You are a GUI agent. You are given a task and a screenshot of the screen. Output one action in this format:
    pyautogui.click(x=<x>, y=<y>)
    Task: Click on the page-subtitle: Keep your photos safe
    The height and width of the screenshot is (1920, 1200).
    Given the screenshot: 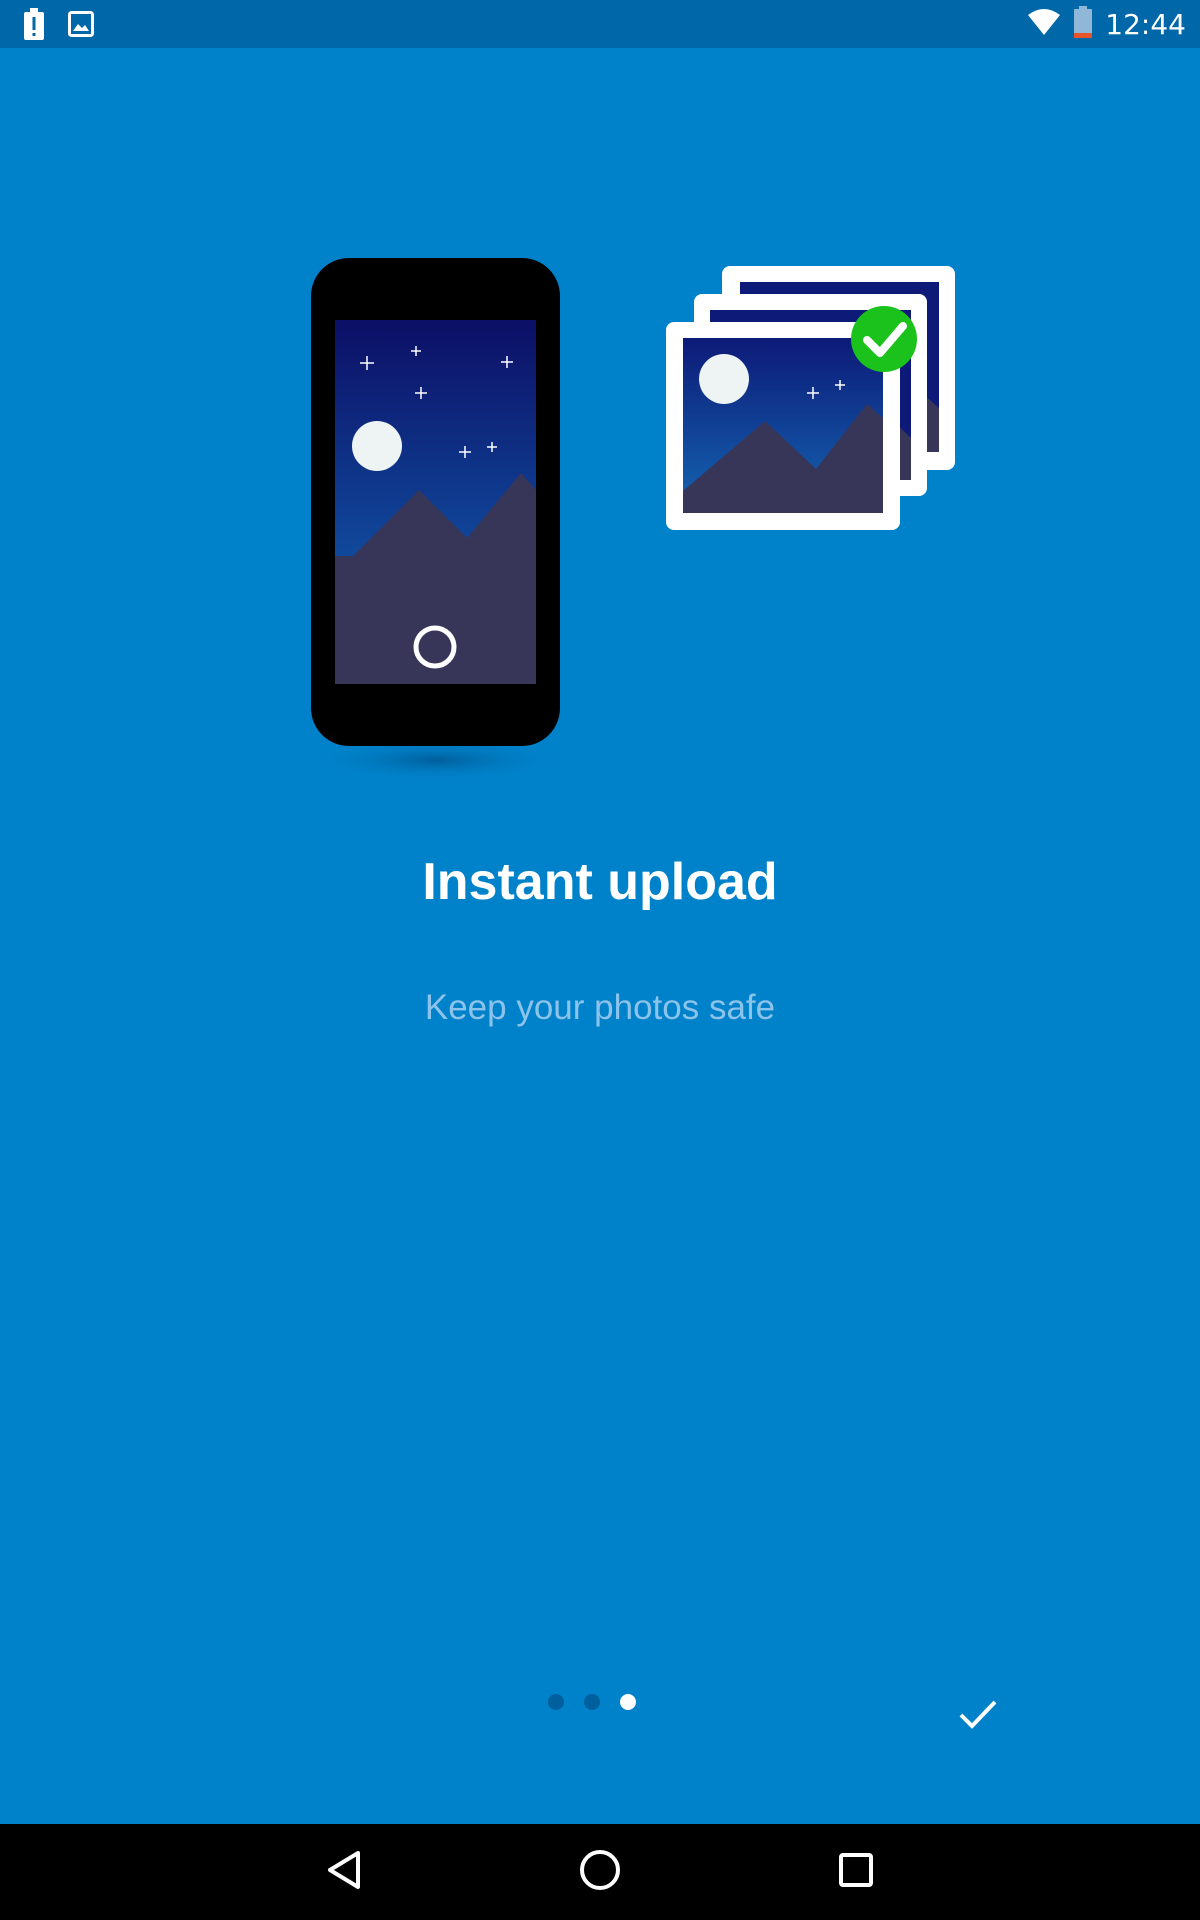 What is the action you would take?
    pyautogui.click(x=600, y=1007)
    